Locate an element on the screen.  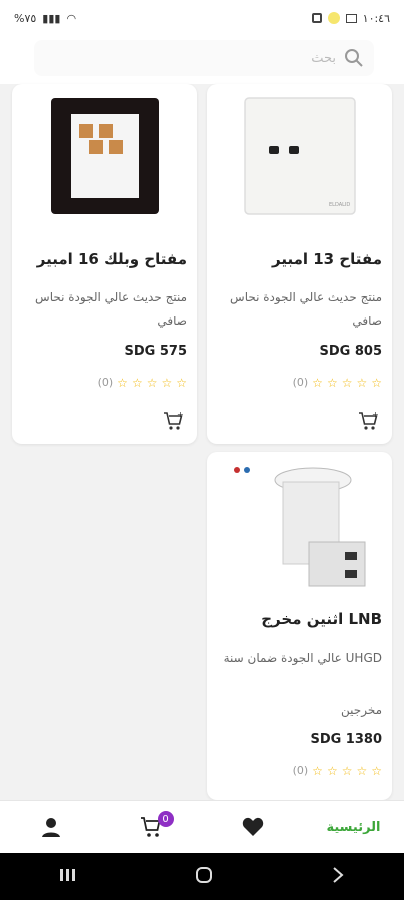
image-icon is located at coordinates (351, 18).